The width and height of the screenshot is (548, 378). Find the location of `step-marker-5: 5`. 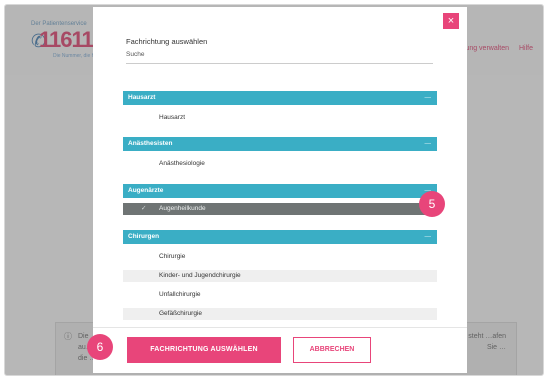

step-marker-5: 5 is located at coordinates (432, 204).